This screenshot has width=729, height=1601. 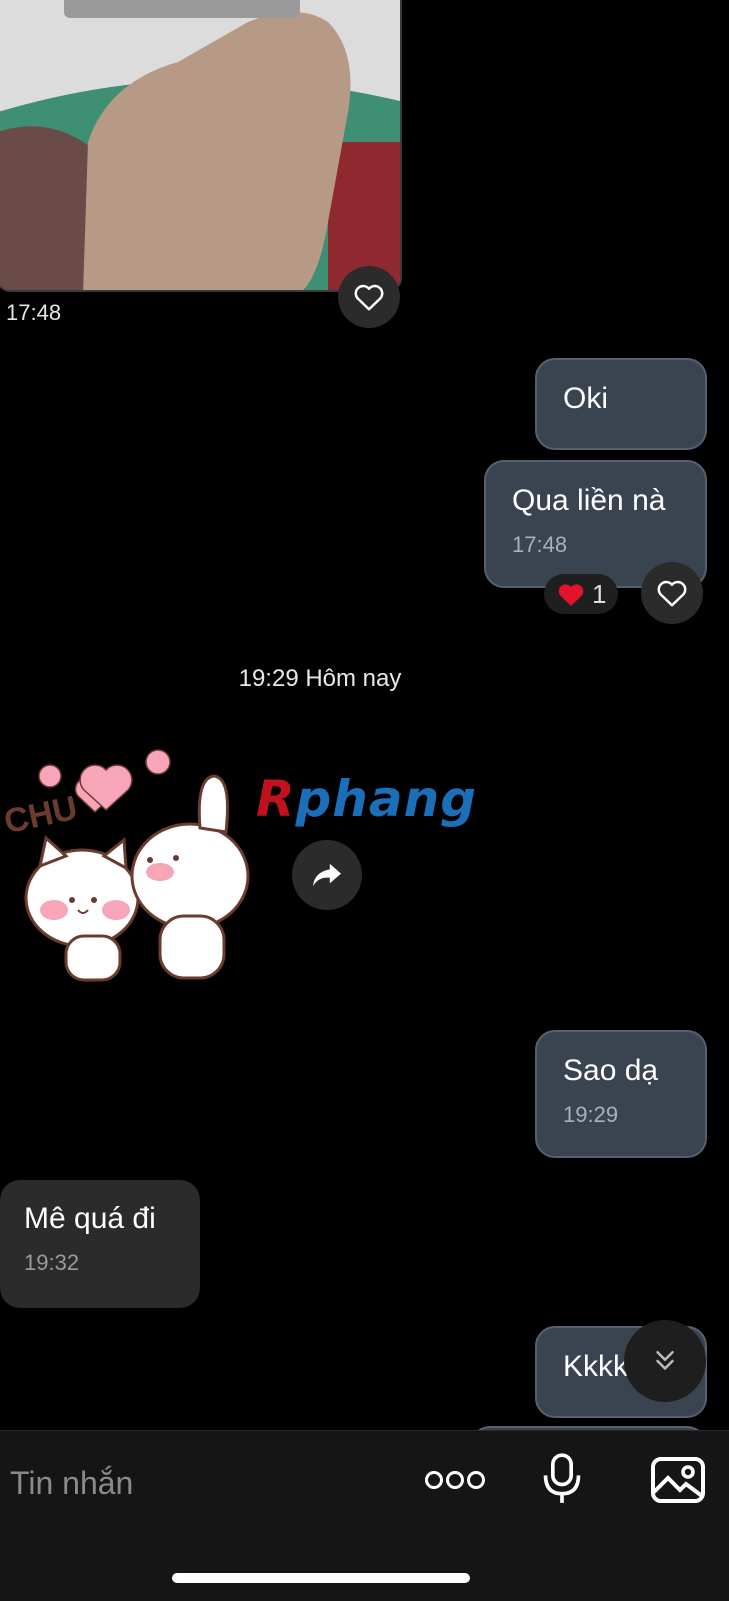 What do you see at coordinates (71, 1483) in the screenshot?
I see `message-input: Tin nhắn` at bounding box center [71, 1483].